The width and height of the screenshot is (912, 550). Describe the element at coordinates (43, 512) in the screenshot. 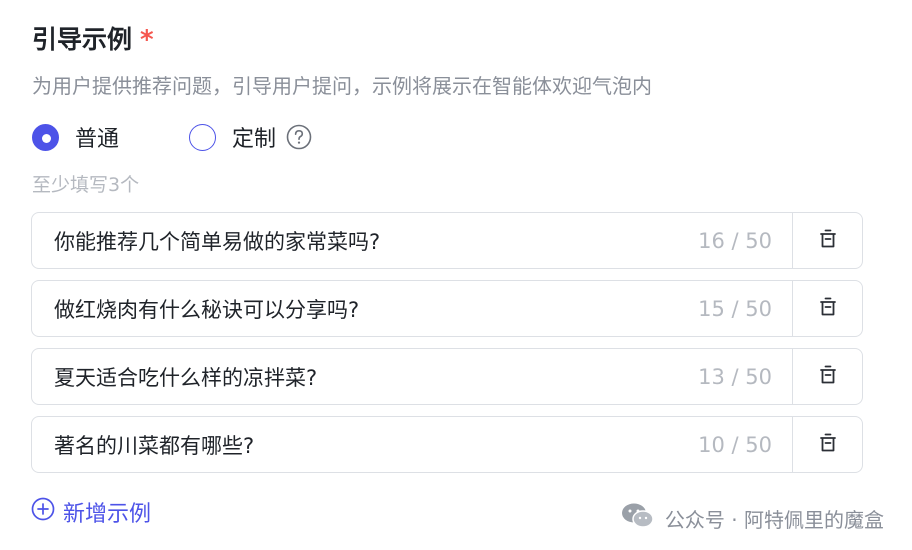

I see `plus-circle-icon` at that location.